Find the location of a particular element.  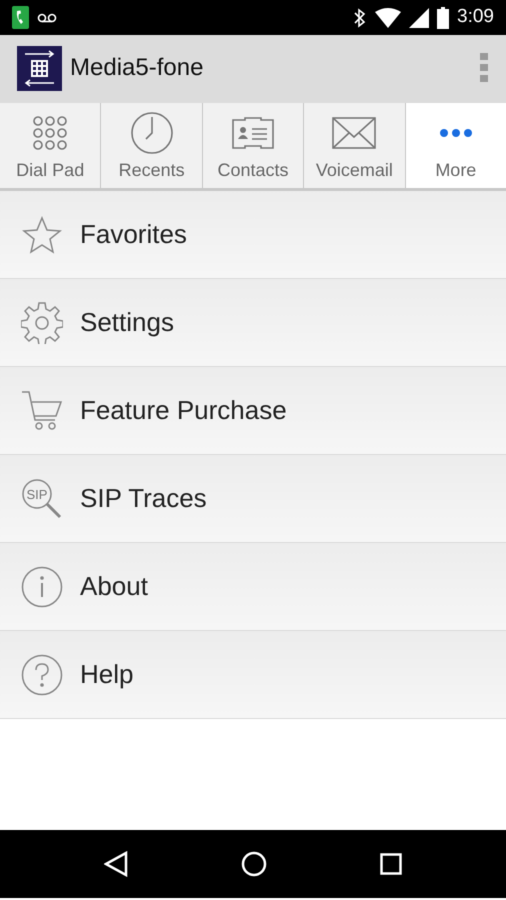

contact-card-icon is located at coordinates (253, 133).